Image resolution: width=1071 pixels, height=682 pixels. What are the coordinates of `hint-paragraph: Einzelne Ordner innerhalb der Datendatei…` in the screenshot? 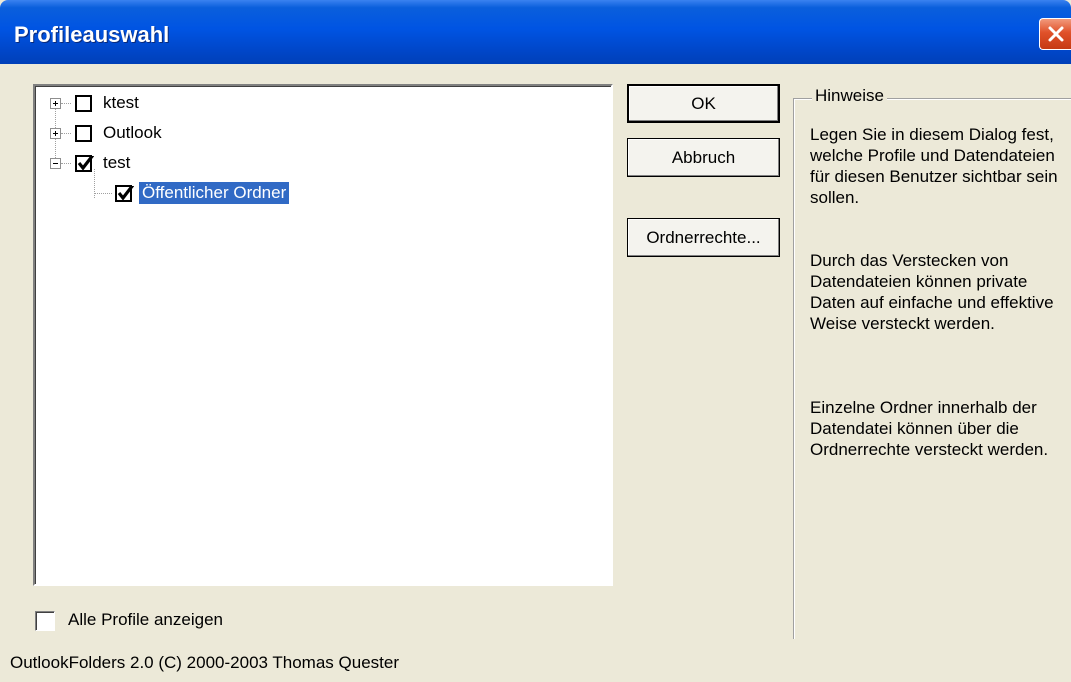 It's located at (929, 428).